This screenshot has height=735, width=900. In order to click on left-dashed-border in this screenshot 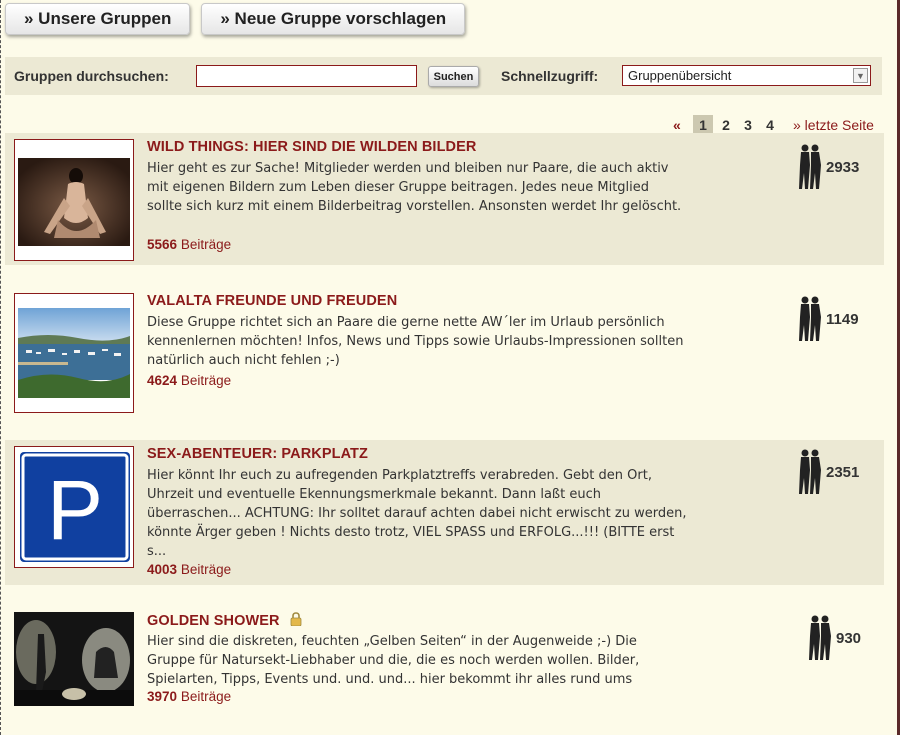, I will do `click(0, 367)`.